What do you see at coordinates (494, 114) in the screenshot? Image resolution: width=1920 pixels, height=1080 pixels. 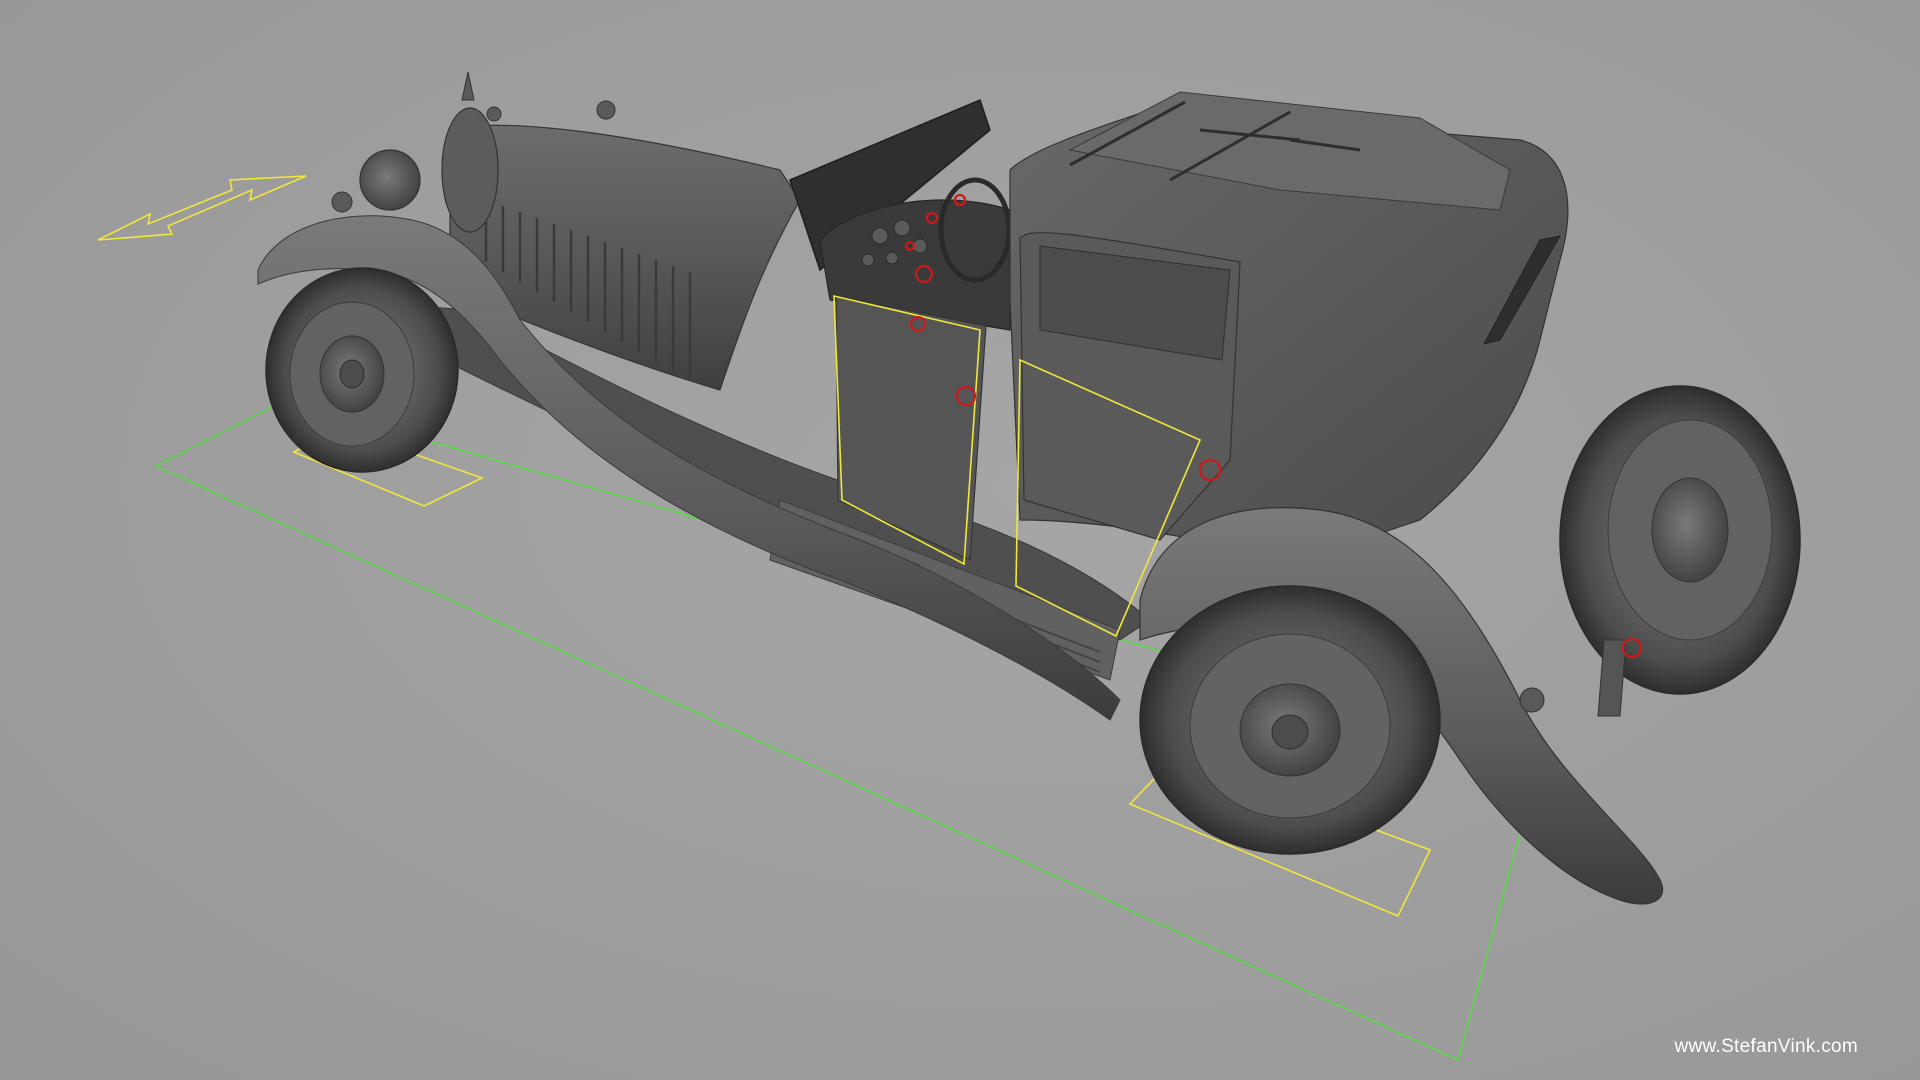 I see `hood-cap` at bounding box center [494, 114].